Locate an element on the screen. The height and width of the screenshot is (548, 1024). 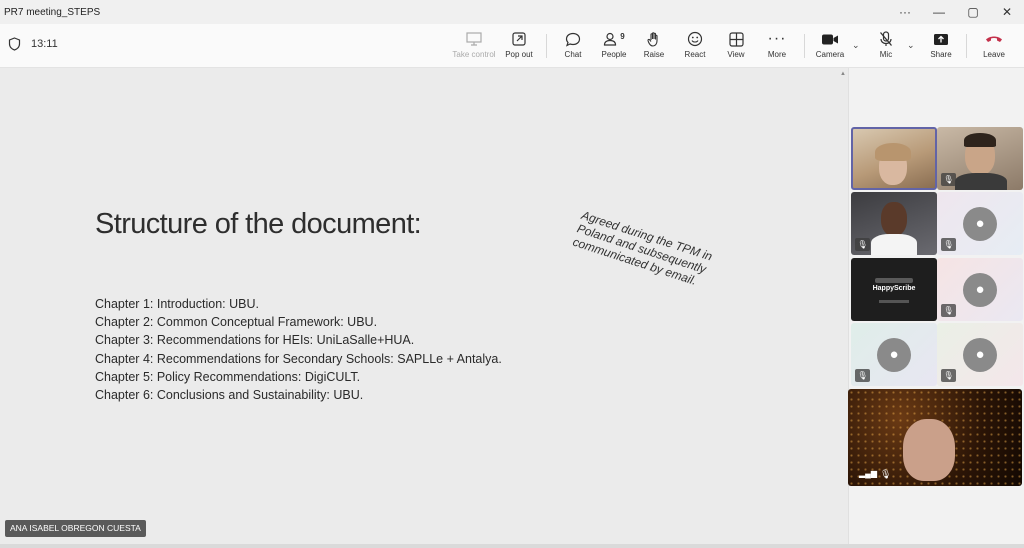
window-bottom-edge is located at coordinates (512, 546).